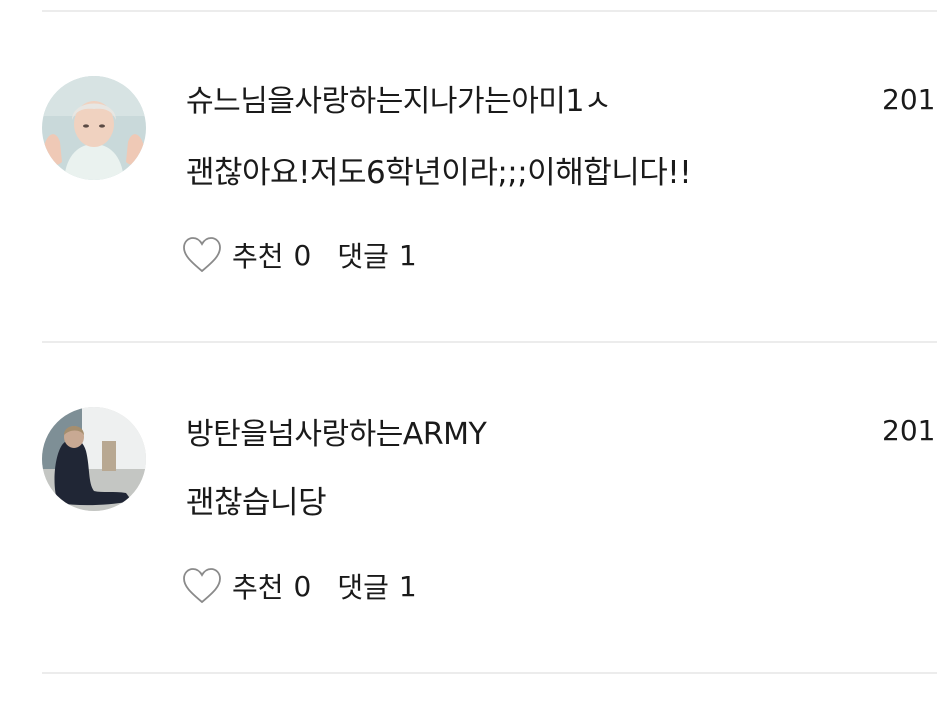 This screenshot has height=703, width=937. What do you see at coordinates (439, 173) in the screenshot?
I see `comment-text: 괜찮아요!저도6학년이라;;;이해합니다!!` at bounding box center [439, 173].